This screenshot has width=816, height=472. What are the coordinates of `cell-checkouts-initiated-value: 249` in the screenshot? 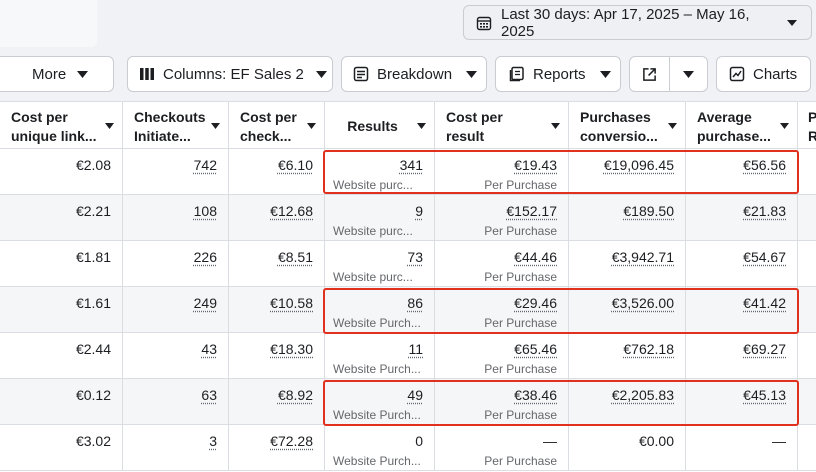 It's located at (205, 303).